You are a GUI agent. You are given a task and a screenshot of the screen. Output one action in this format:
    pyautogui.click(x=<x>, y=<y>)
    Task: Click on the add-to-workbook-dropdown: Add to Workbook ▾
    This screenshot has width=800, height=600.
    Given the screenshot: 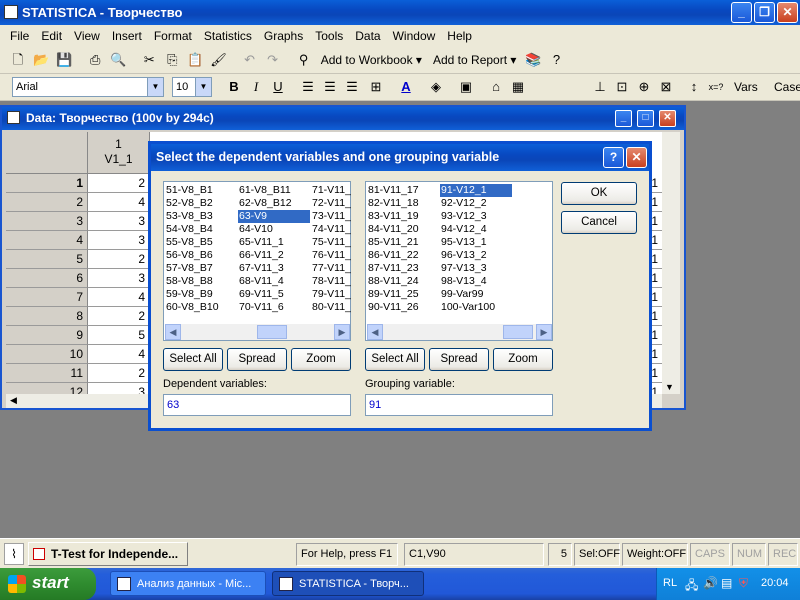 What is the action you would take?
    pyautogui.click(x=371, y=60)
    